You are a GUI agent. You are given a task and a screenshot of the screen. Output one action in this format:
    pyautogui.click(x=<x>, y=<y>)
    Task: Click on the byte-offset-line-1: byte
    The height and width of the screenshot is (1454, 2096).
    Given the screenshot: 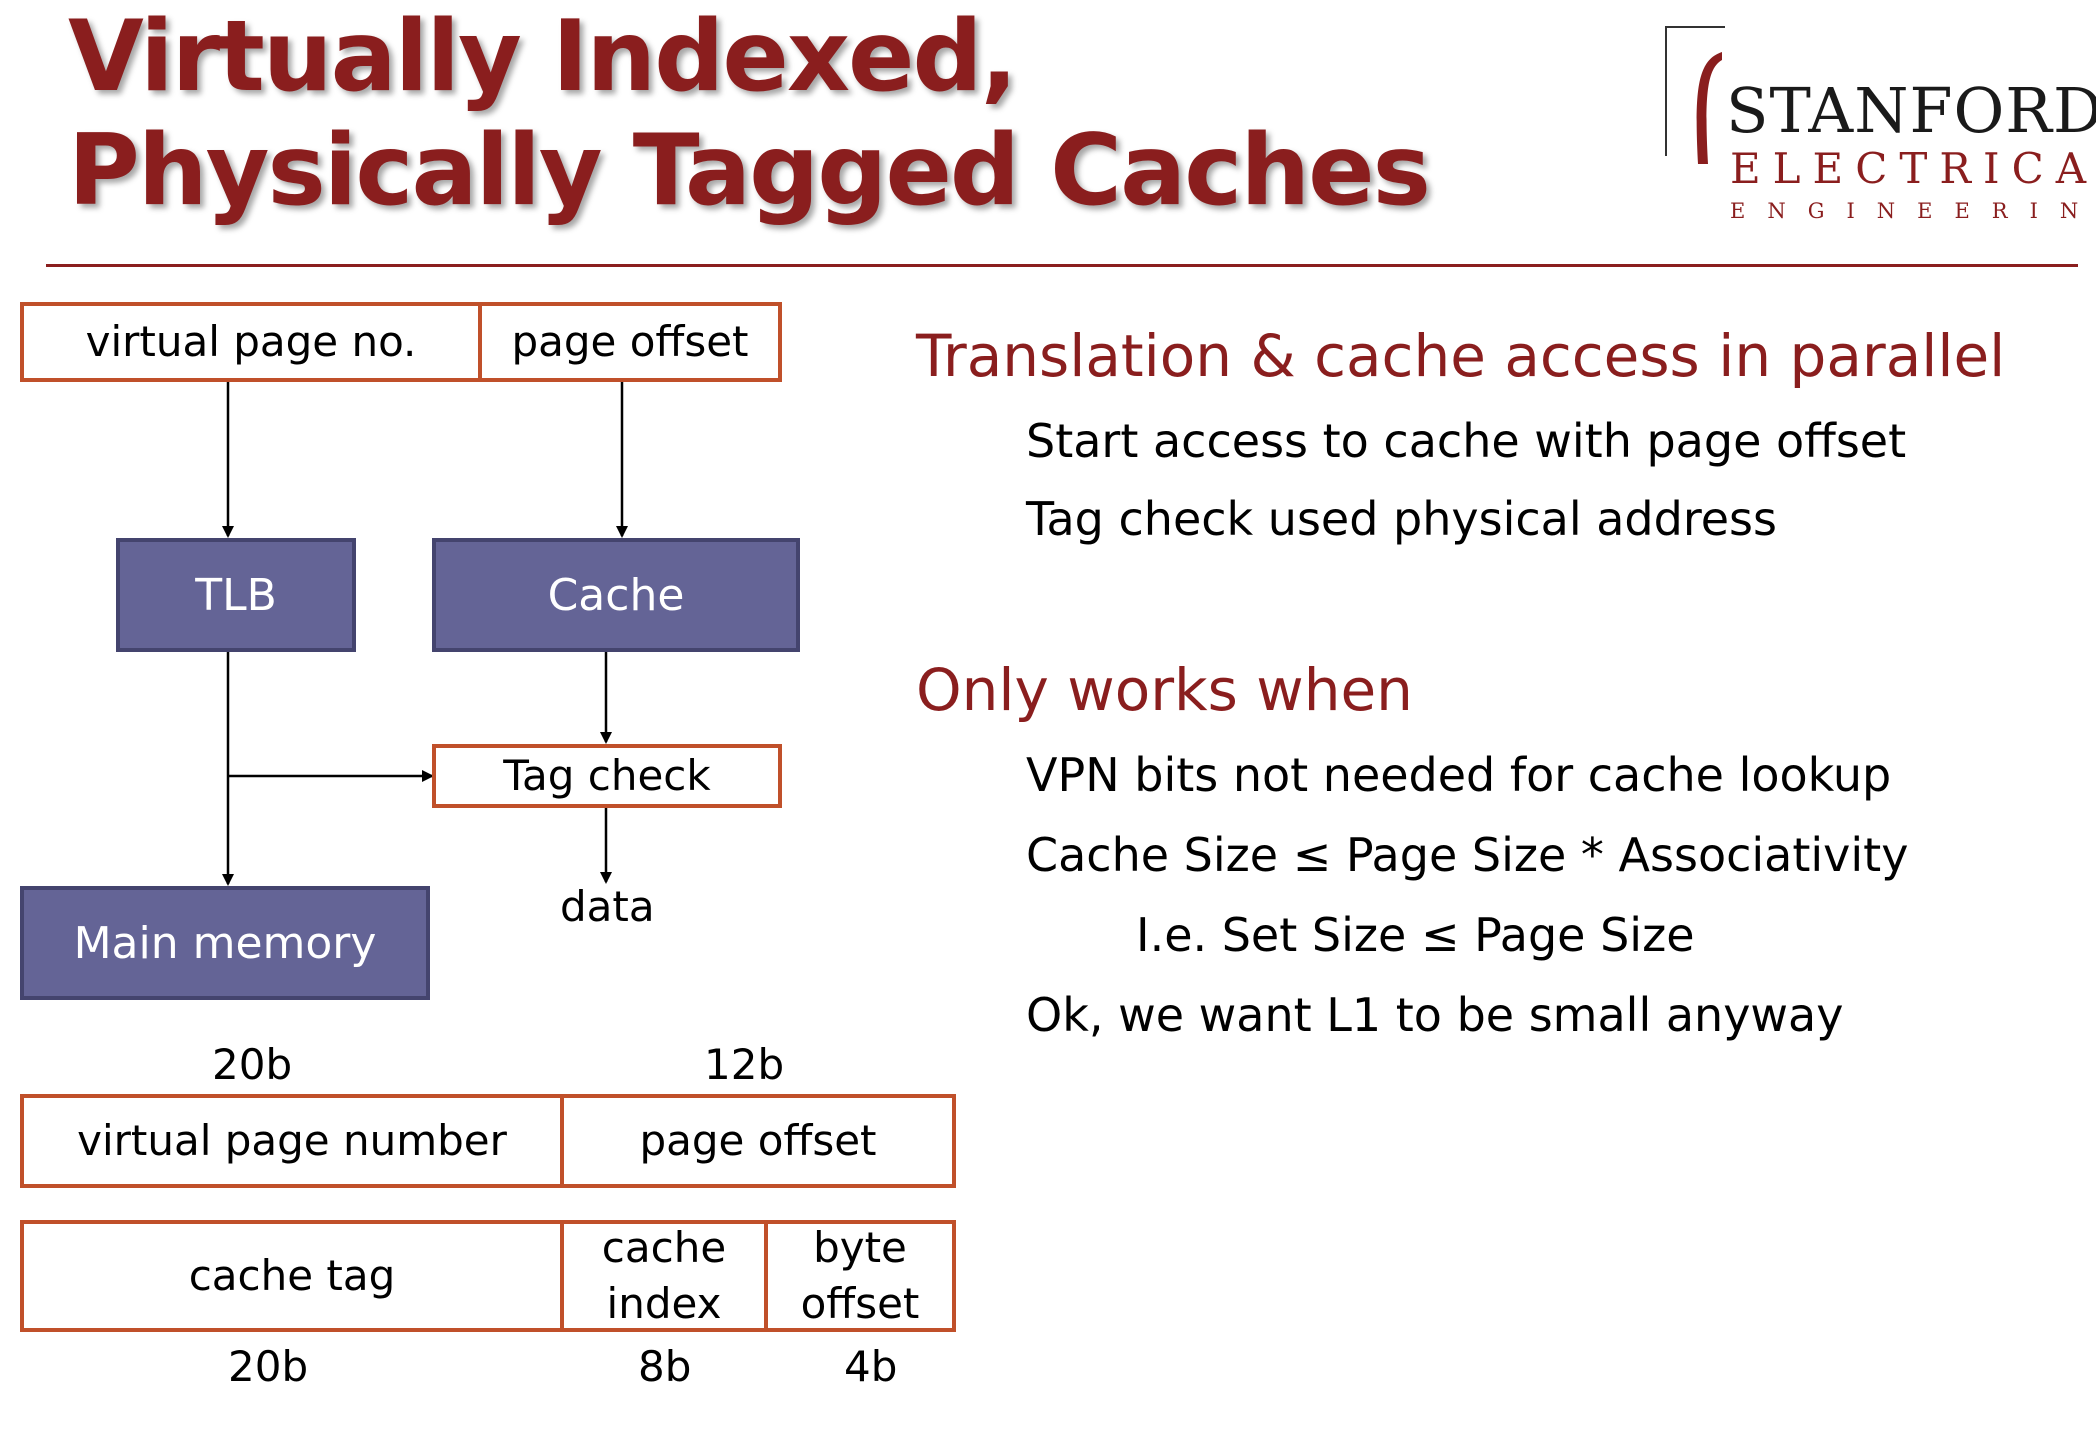 What is the action you would take?
    pyautogui.click(x=860, y=1247)
    